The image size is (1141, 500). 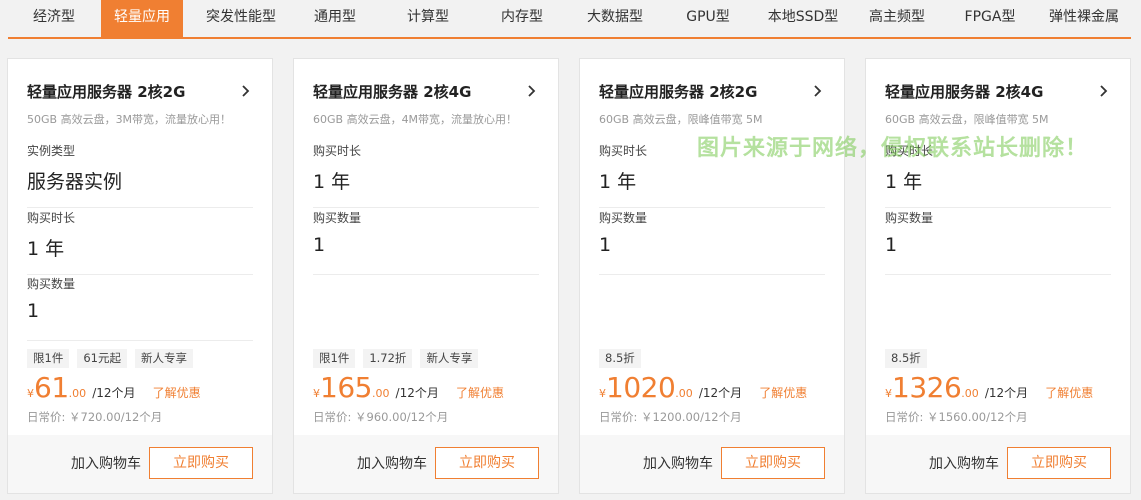 What do you see at coordinates (708, 18) in the screenshot?
I see `tab-gpu: GPU型` at bounding box center [708, 18].